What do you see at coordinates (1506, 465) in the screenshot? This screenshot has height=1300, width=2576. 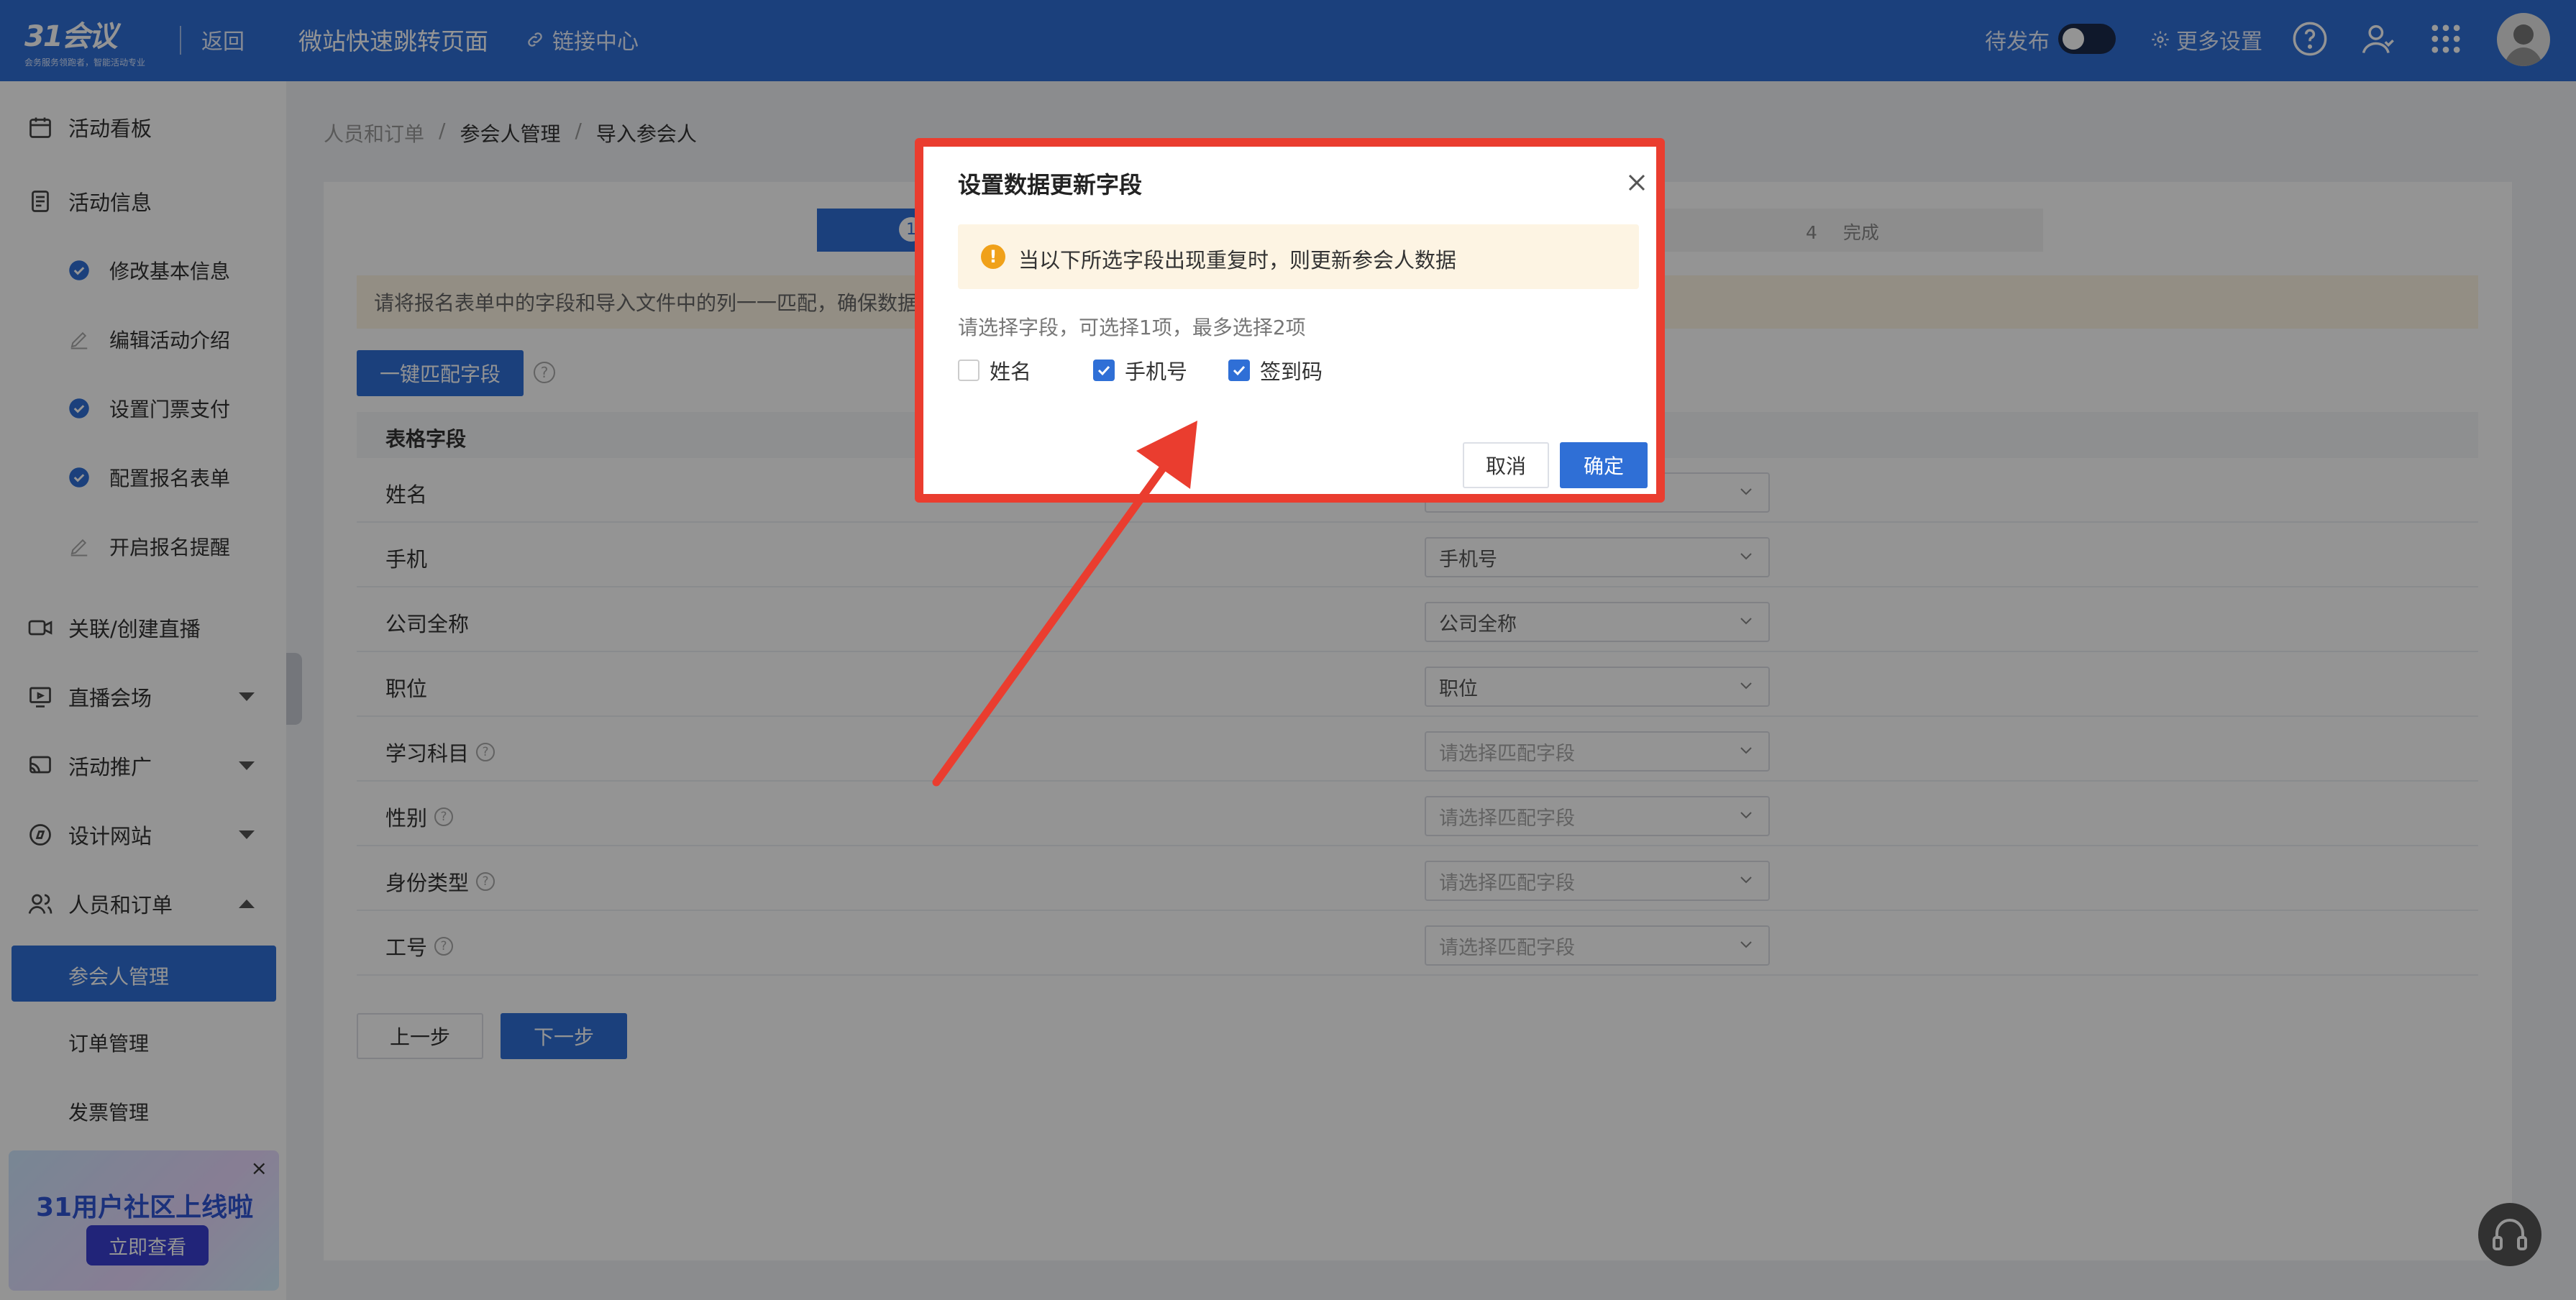 I see `cancel-button: 取消` at bounding box center [1506, 465].